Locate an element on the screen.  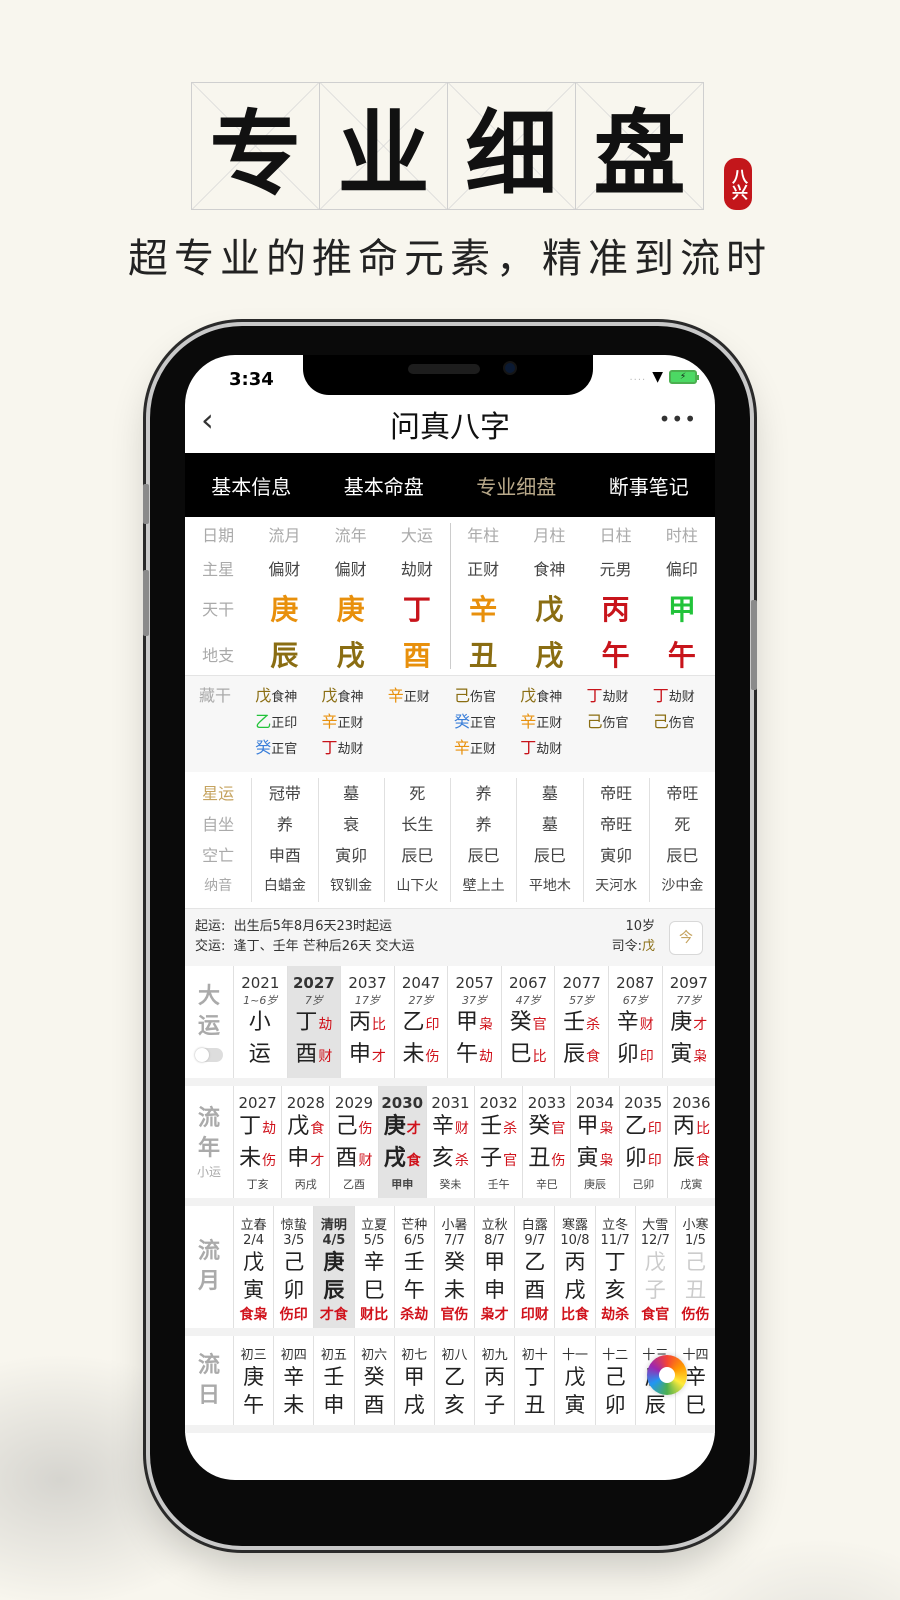
liunian-column: 2033 癸官 丑伤 辛巳 is located at coordinates (546, 1142).